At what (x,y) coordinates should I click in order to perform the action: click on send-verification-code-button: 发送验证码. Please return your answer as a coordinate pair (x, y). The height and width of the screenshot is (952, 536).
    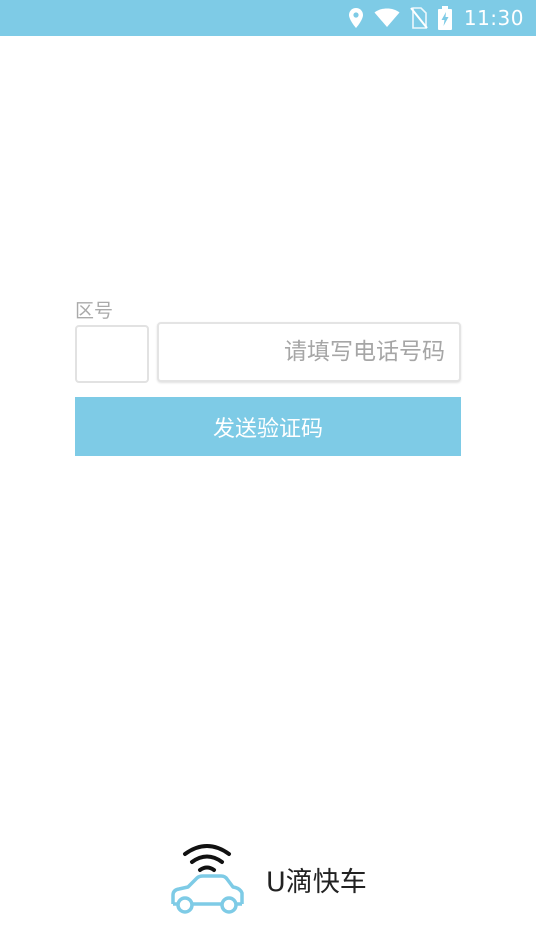
    Looking at the image, I should click on (268, 426).